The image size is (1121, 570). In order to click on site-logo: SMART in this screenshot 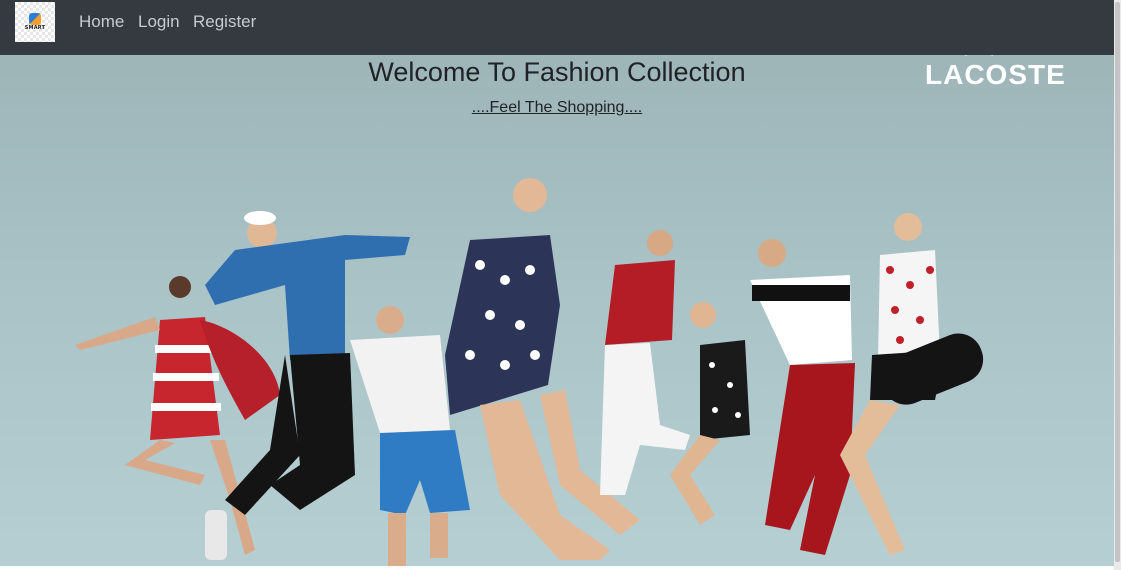, I will do `click(35, 22)`.